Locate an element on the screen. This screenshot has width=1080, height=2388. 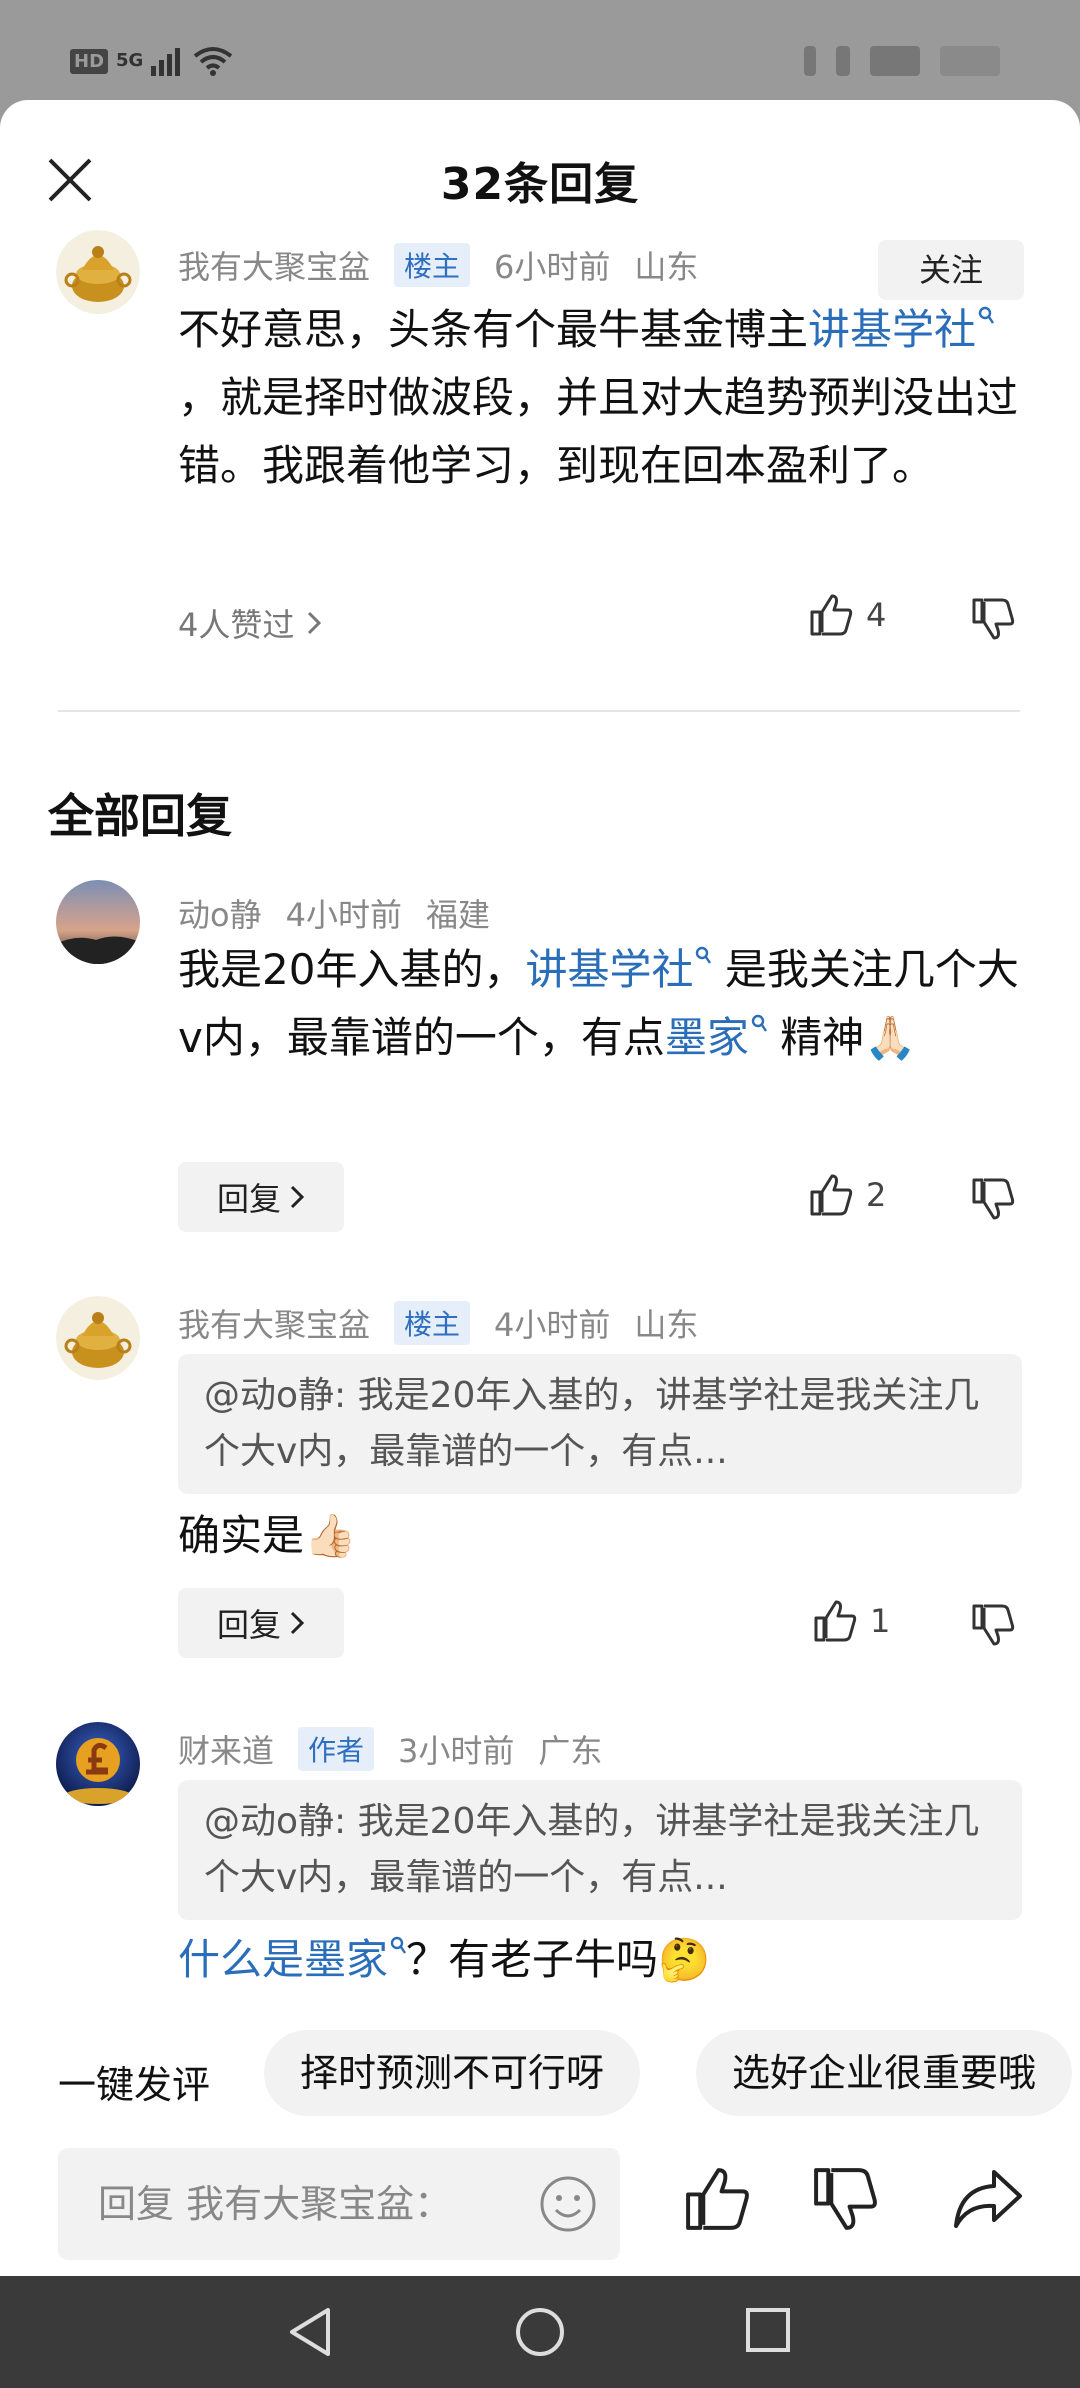
system-nav-bar is located at coordinates (540, 2332).